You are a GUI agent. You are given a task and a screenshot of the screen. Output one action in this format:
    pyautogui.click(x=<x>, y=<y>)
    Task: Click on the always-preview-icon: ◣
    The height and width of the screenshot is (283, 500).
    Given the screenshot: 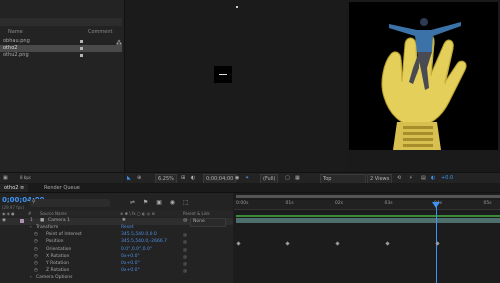 What is the action you would take?
    pyautogui.click(x=129, y=178)
    